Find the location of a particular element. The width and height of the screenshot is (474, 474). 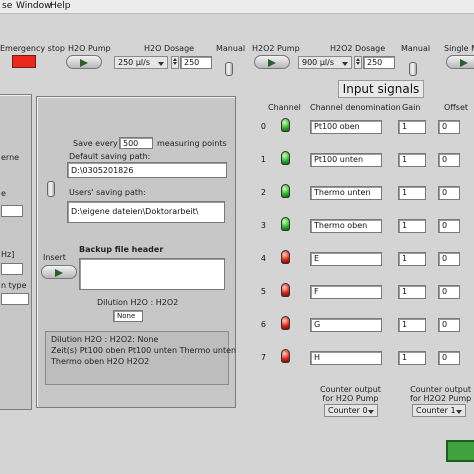

users-path-field: D:\eigene dateien\Doktorarbeit\ is located at coordinates (146, 212).